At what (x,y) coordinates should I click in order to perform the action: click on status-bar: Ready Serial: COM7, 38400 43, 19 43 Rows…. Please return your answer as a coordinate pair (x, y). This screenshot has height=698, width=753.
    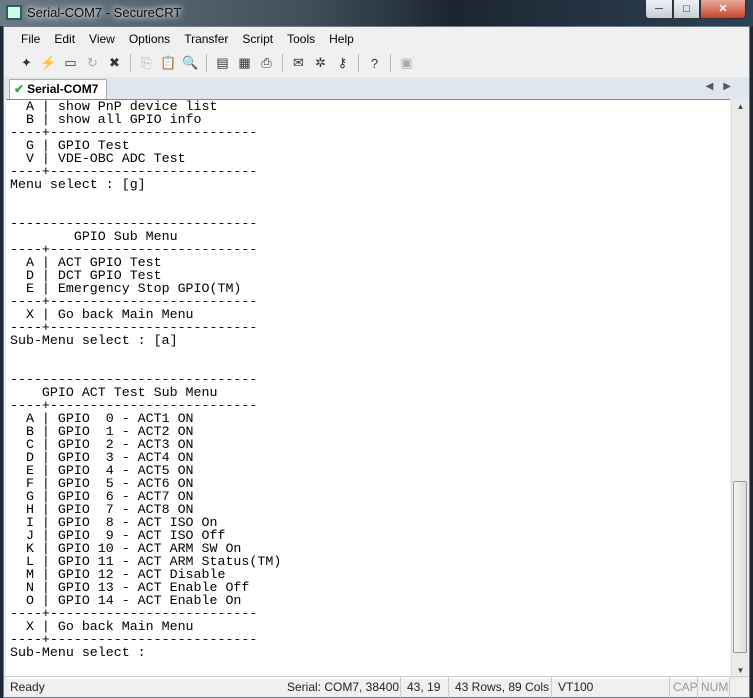
    Looking at the image, I should click on (376, 687).